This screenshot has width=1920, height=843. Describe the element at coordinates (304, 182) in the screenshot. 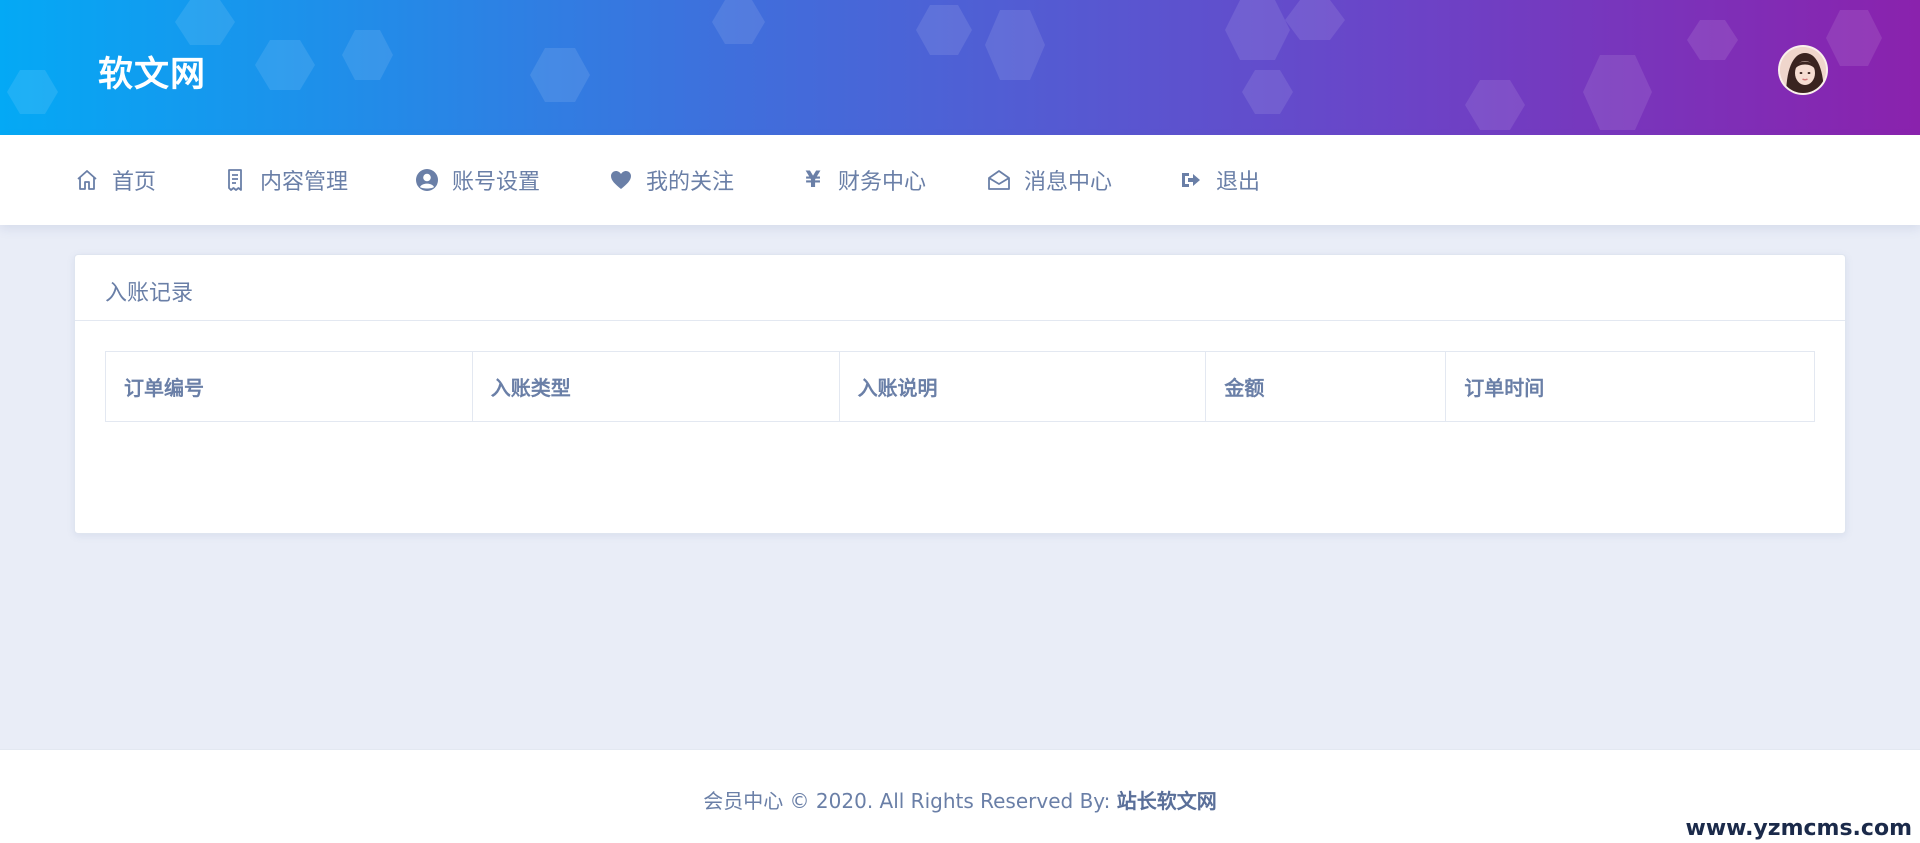

I see `nav-item-label: 内容管理` at that location.